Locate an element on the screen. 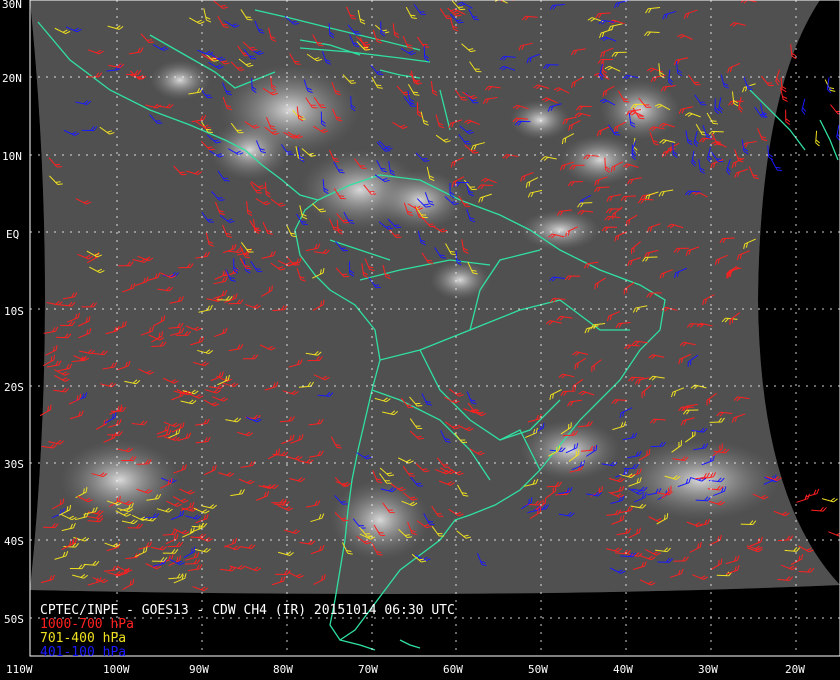  lat-label: 10S is located at coordinates (14, 311).